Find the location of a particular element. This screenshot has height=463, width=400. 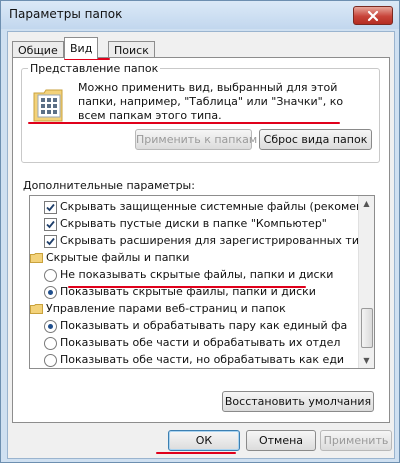

cancel-button: Отмена is located at coordinates (281, 440).